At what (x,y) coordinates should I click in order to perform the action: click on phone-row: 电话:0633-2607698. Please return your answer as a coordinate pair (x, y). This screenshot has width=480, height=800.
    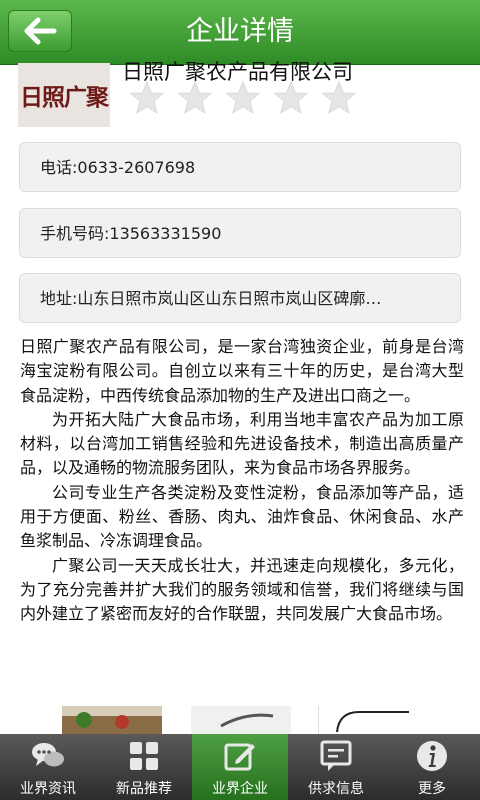
    Looking at the image, I should click on (240, 167).